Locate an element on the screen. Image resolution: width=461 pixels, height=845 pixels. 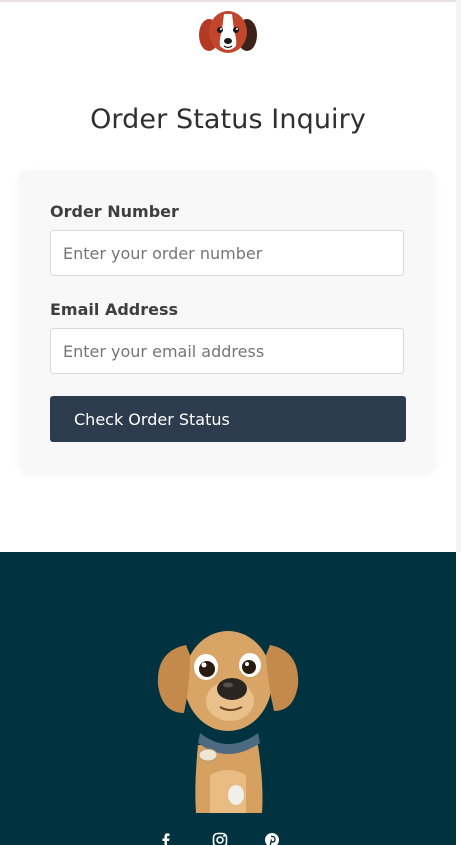
check-order-status-button: Check Order Status is located at coordinates (228, 419).